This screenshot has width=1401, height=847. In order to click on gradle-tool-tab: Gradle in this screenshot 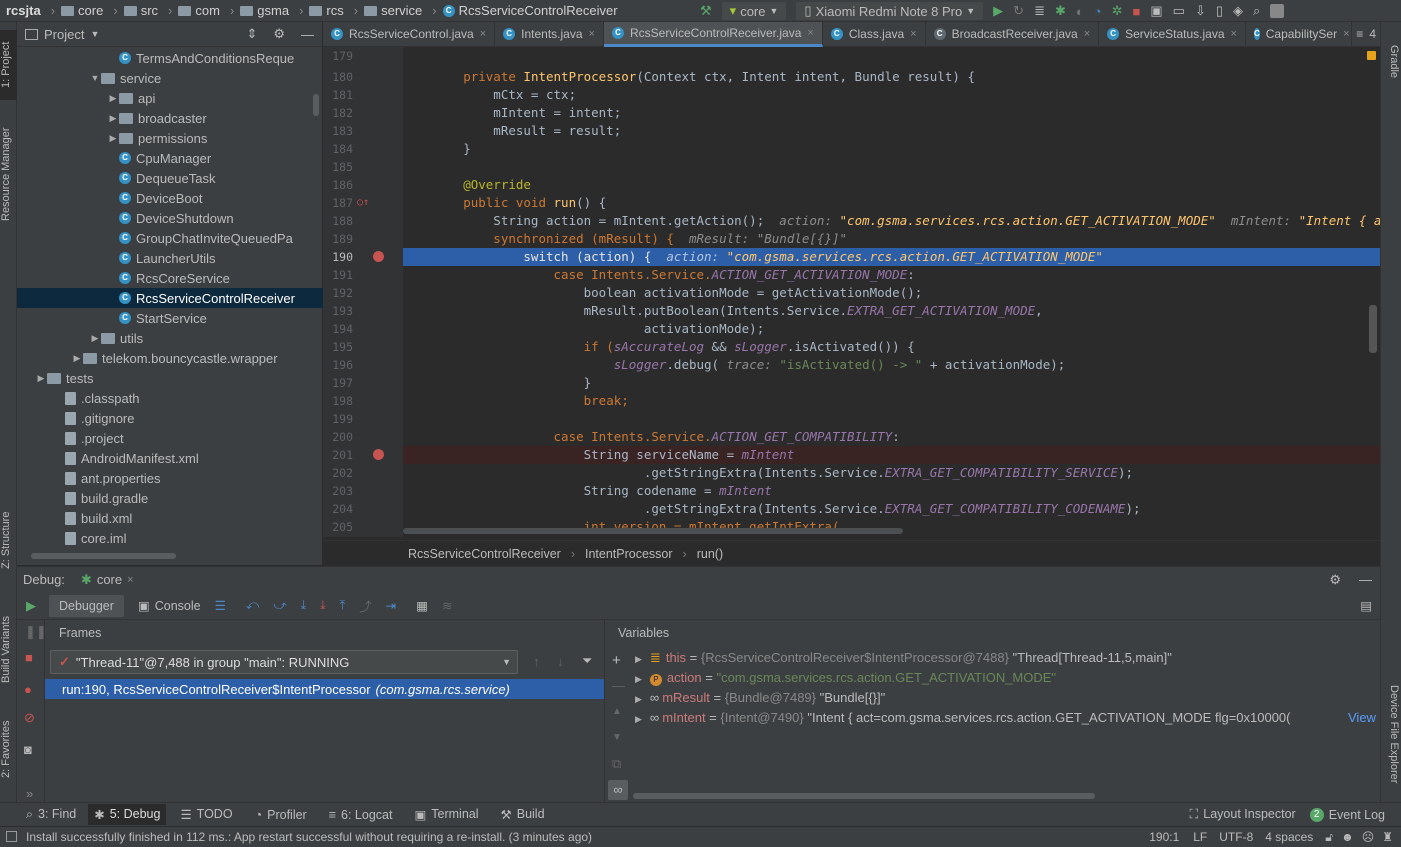, I will do `click(1391, 62)`.